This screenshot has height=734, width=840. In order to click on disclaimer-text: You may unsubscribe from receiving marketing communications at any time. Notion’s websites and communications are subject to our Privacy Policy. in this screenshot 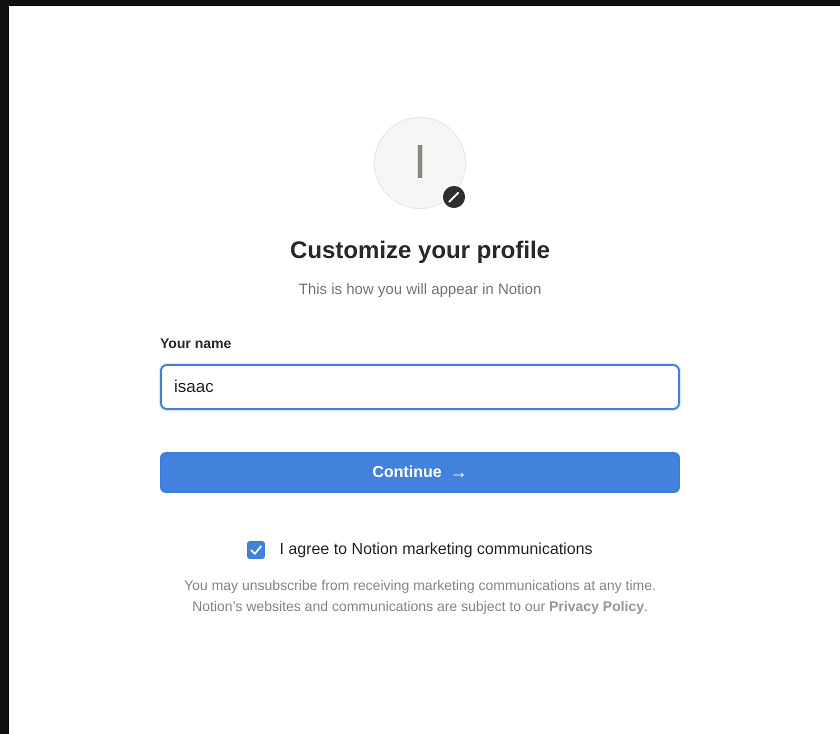, I will do `click(420, 596)`.